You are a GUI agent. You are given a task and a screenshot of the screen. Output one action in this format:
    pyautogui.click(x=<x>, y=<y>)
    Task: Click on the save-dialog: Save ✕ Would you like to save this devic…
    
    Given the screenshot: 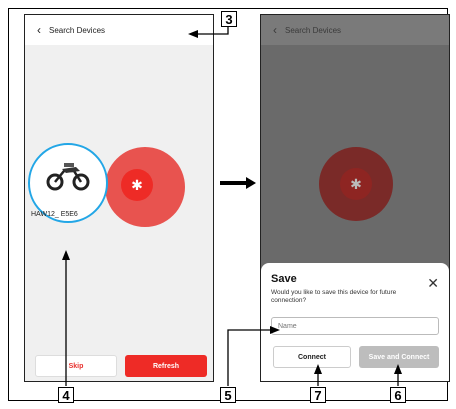 What is the action you would take?
    pyautogui.click(x=355, y=322)
    